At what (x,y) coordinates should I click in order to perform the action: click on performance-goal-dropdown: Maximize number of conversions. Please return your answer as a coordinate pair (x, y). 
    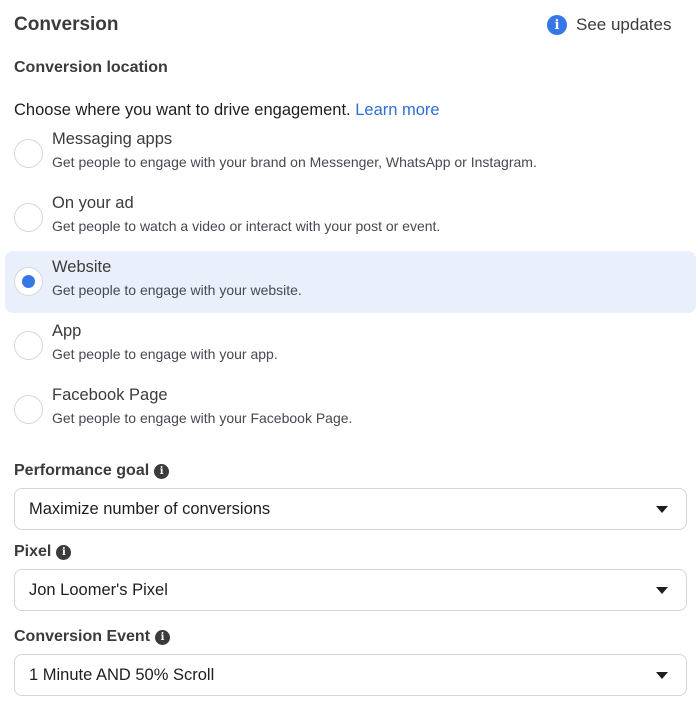
    Looking at the image, I should click on (350, 509).